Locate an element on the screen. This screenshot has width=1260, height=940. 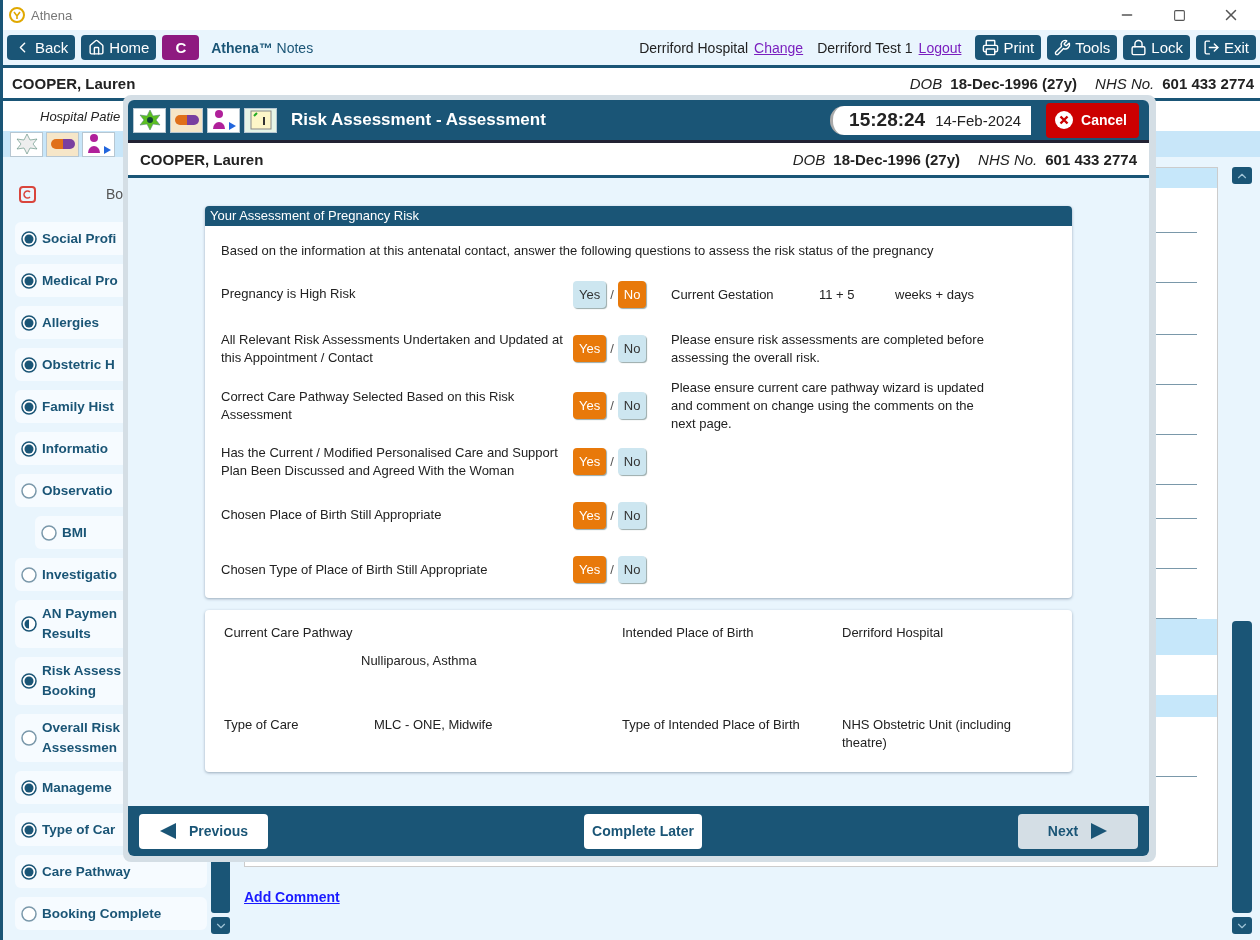
question-label: Chosen Type of Place of Birth Still Appropriate is located at coordinates (355, 569).